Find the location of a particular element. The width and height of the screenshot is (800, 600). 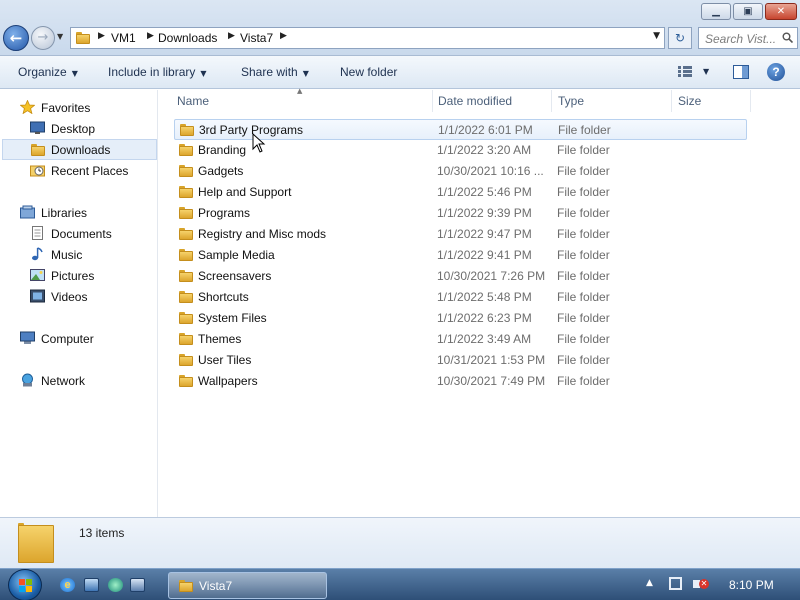

switch-windows-icon is located at coordinates (137, 585).